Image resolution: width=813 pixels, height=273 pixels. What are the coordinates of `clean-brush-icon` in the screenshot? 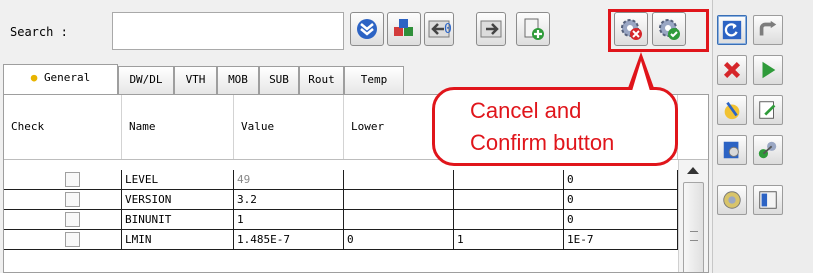 It's located at (732, 110).